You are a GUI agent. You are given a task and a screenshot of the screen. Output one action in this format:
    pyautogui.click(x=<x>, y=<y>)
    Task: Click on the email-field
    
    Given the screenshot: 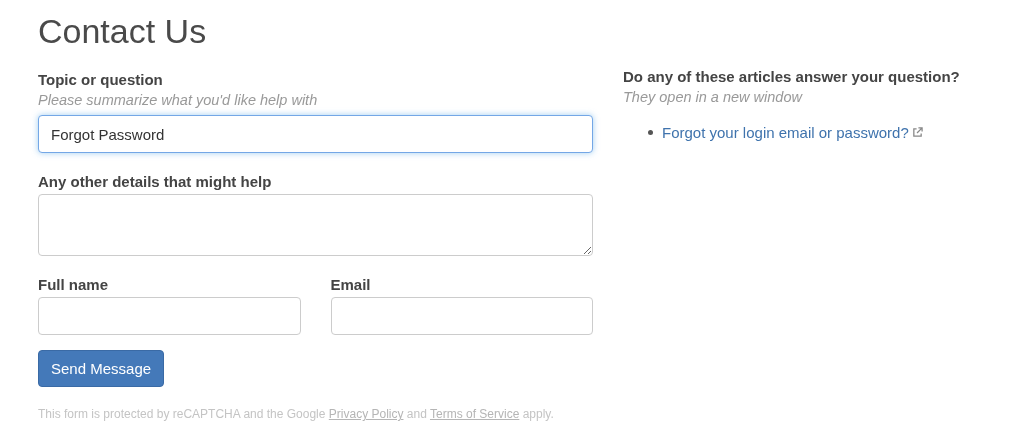 What is the action you would take?
    pyautogui.click(x=461, y=316)
    